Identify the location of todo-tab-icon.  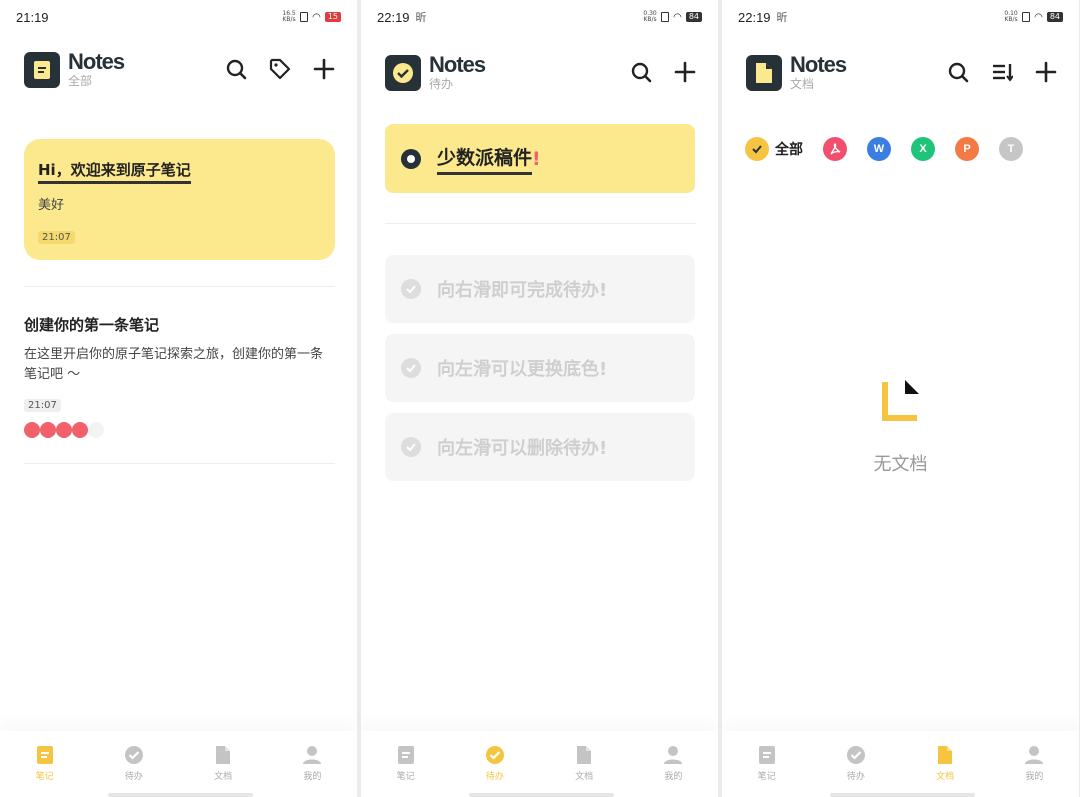
(495, 755).